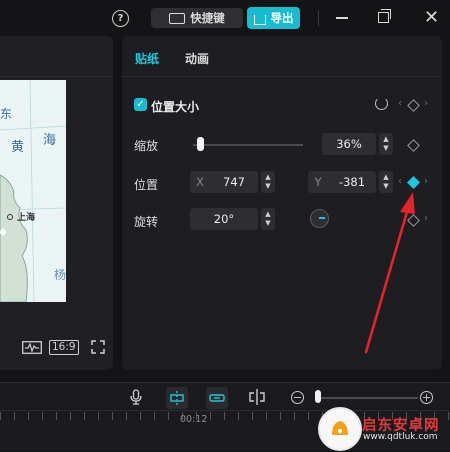  What do you see at coordinates (146, 146) in the screenshot?
I see `scale-label: 缩放` at bounding box center [146, 146].